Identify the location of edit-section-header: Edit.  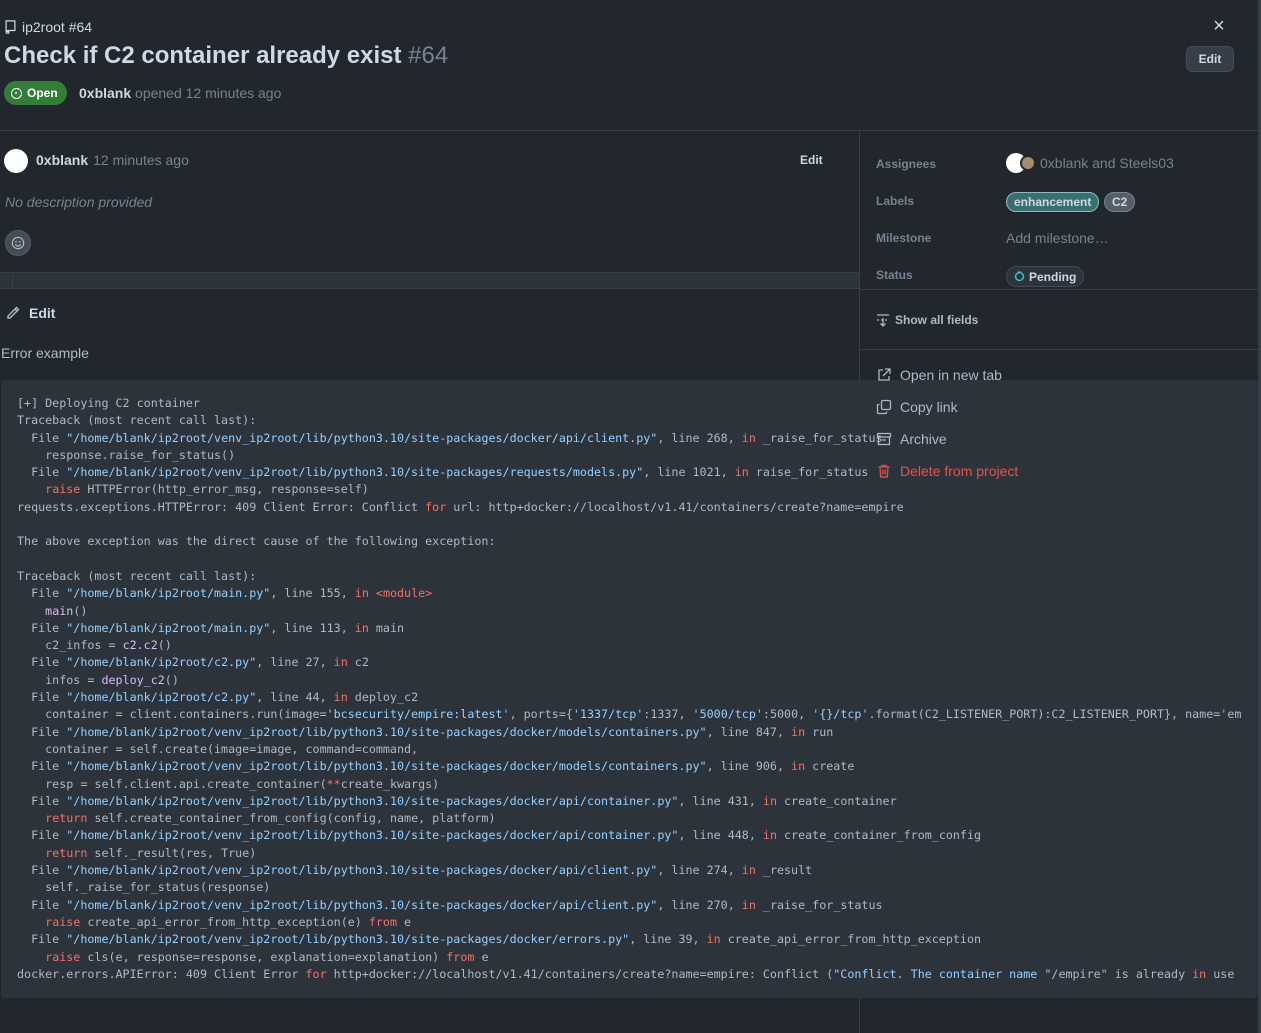
(30, 313).